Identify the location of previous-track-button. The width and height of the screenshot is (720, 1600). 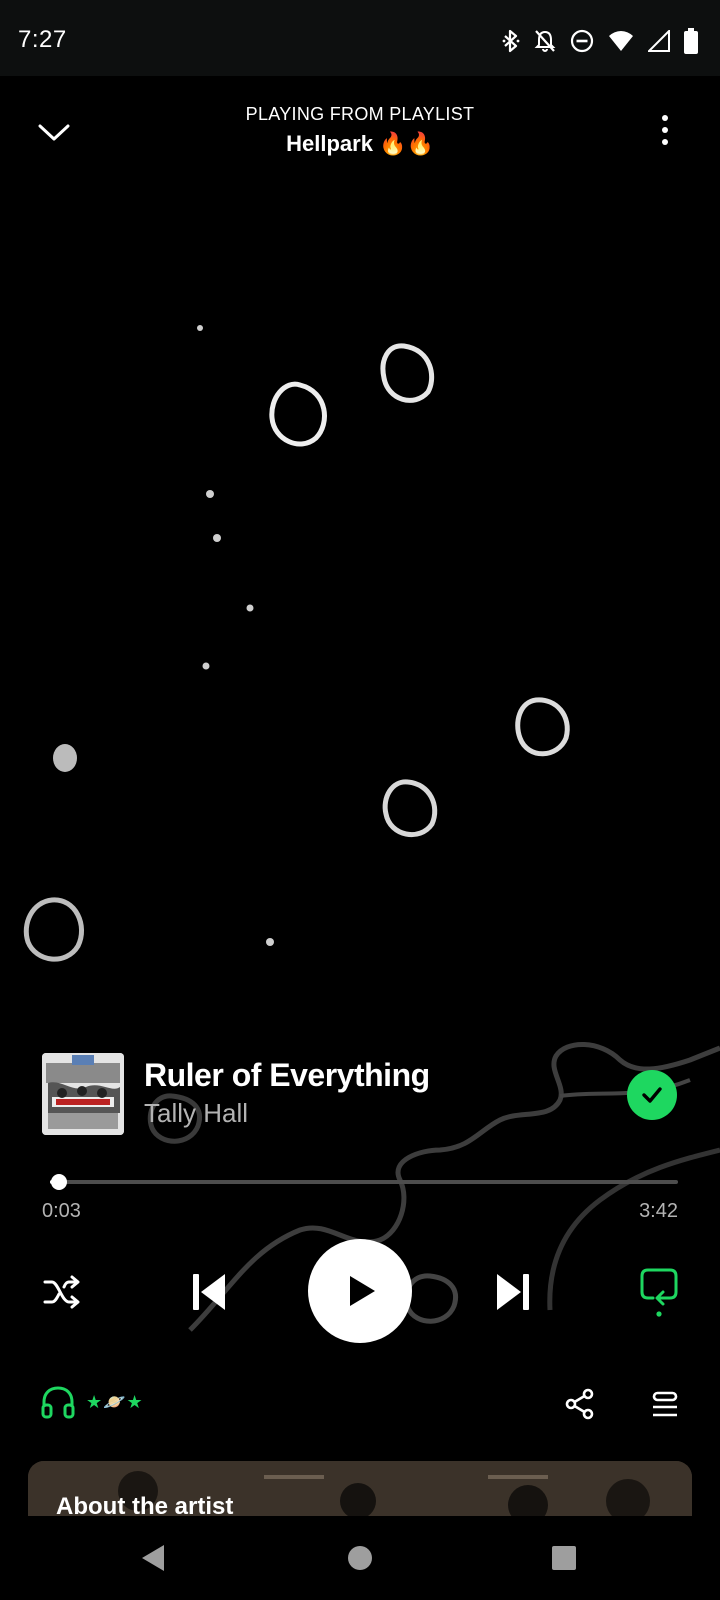
(209, 1292).